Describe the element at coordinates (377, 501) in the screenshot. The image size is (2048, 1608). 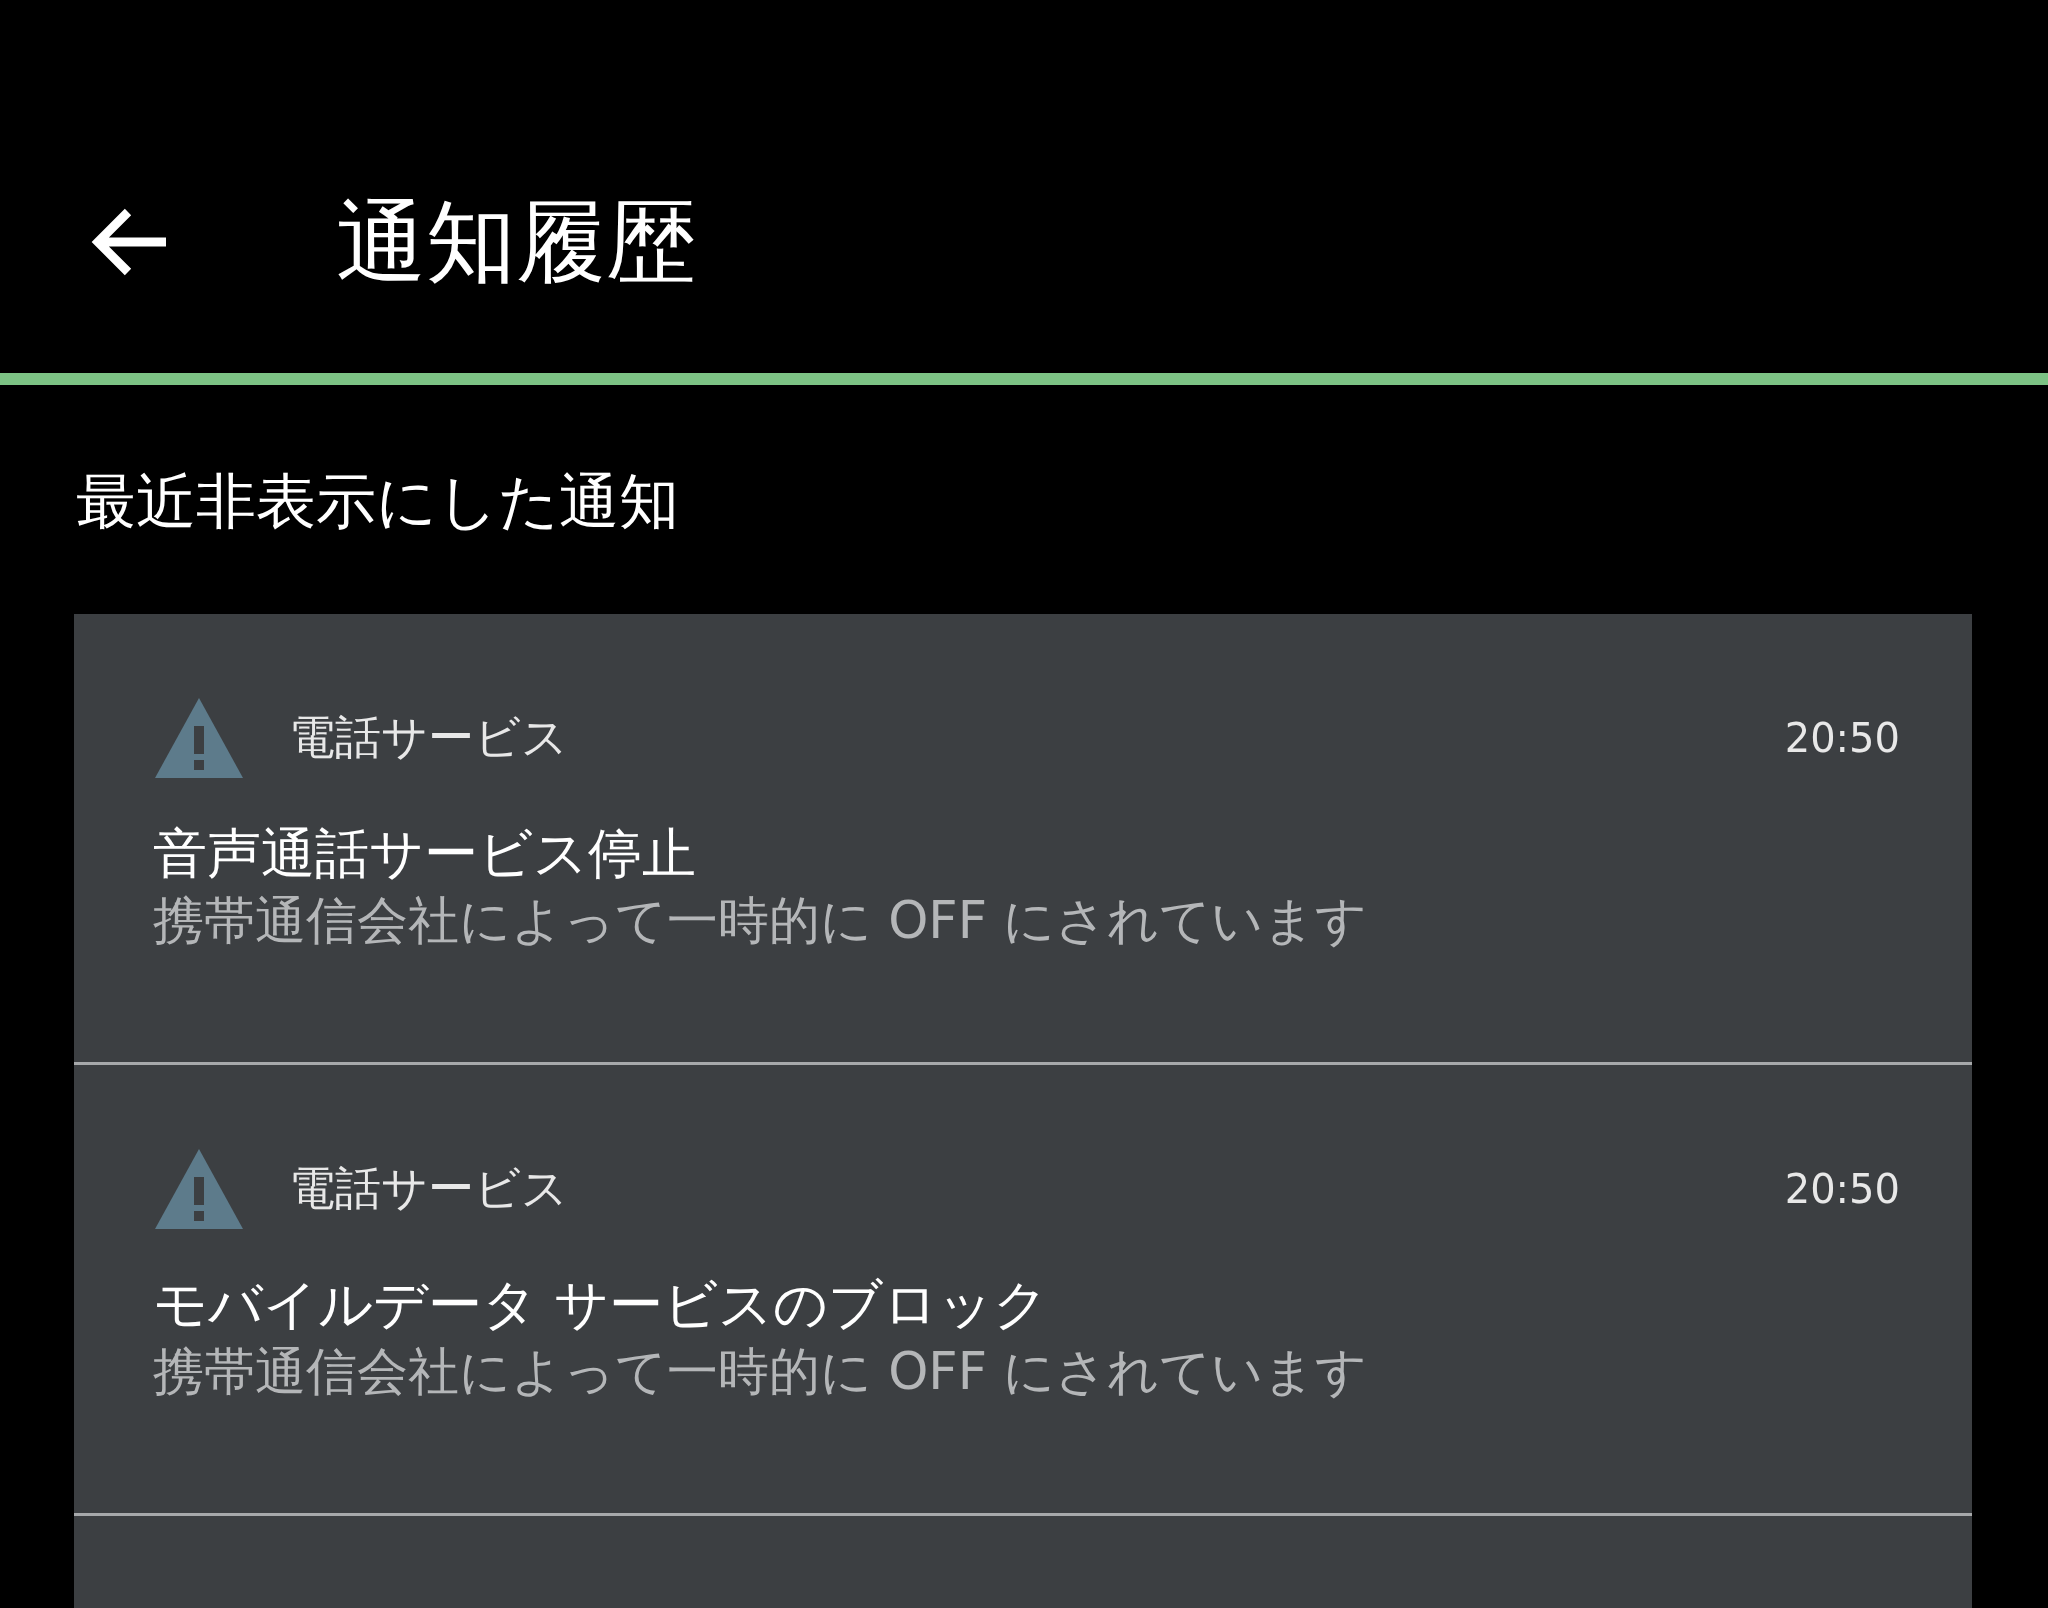
I see `section-title: 最近非表示にした通知` at that location.